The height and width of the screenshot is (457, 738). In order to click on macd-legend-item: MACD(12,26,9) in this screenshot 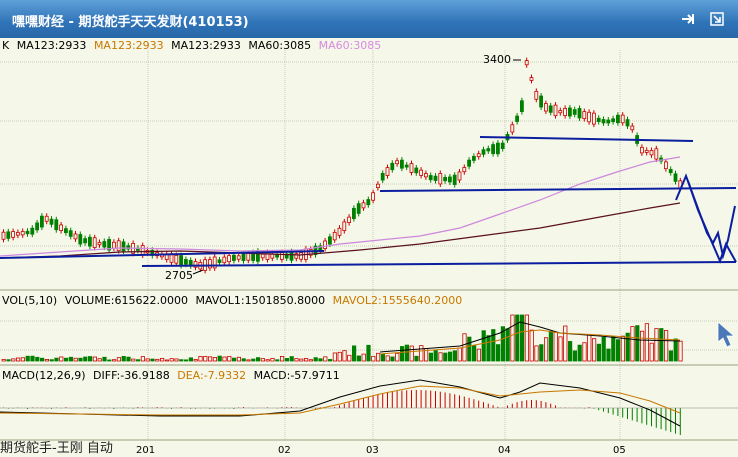, I will do `click(44, 375)`.